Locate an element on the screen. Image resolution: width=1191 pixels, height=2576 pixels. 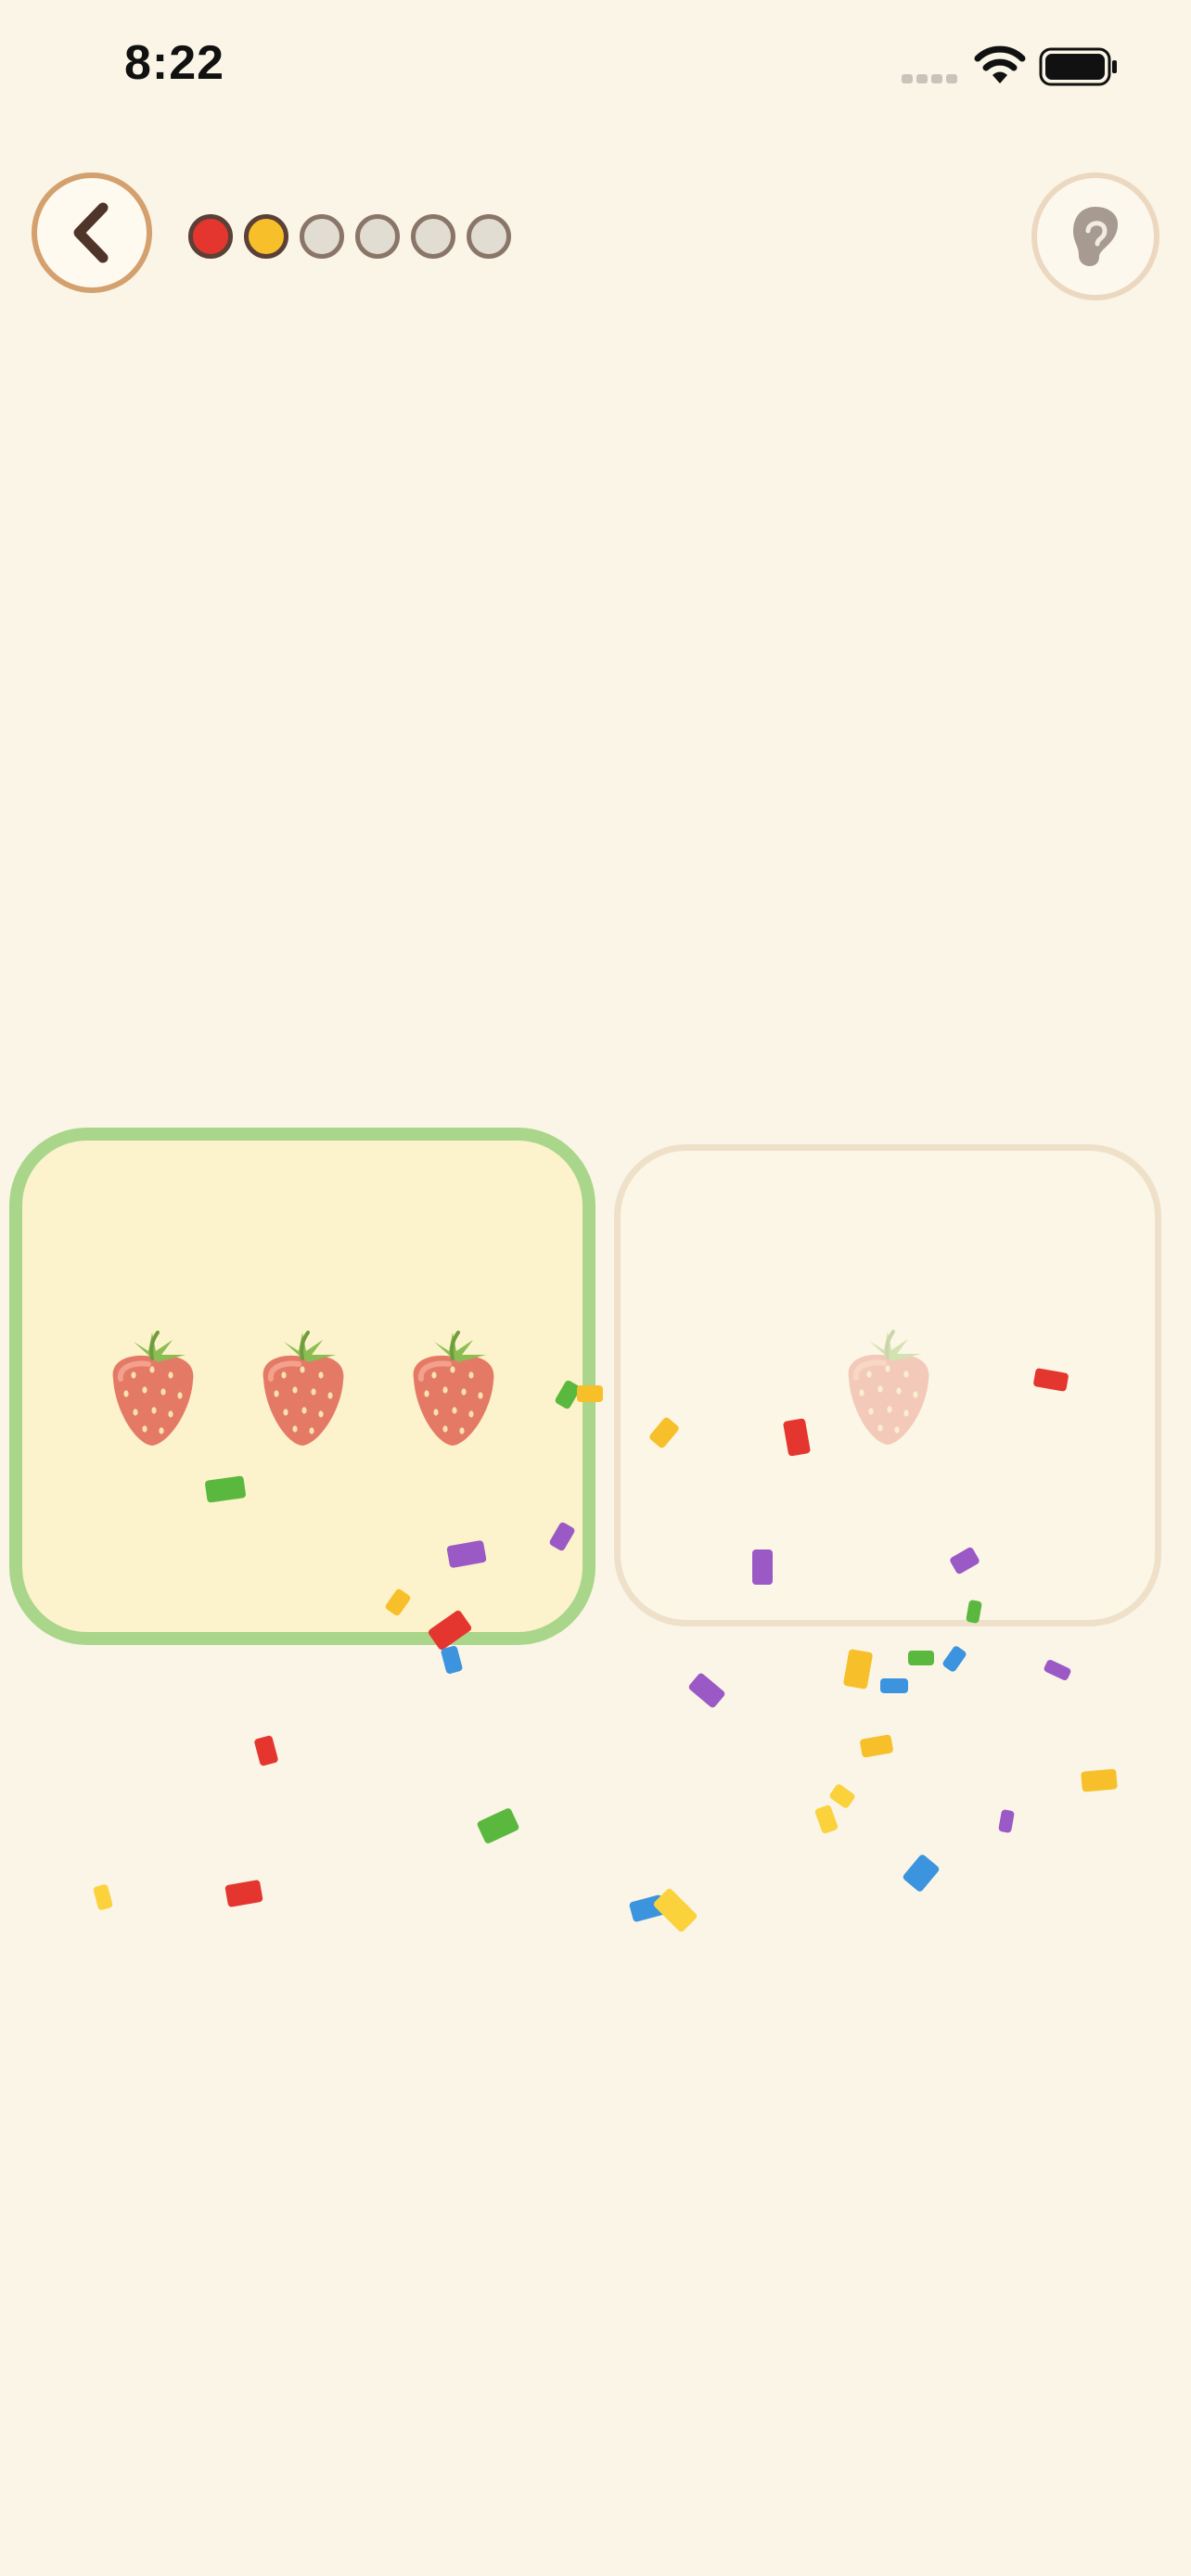
listen-button is located at coordinates (1095, 236).